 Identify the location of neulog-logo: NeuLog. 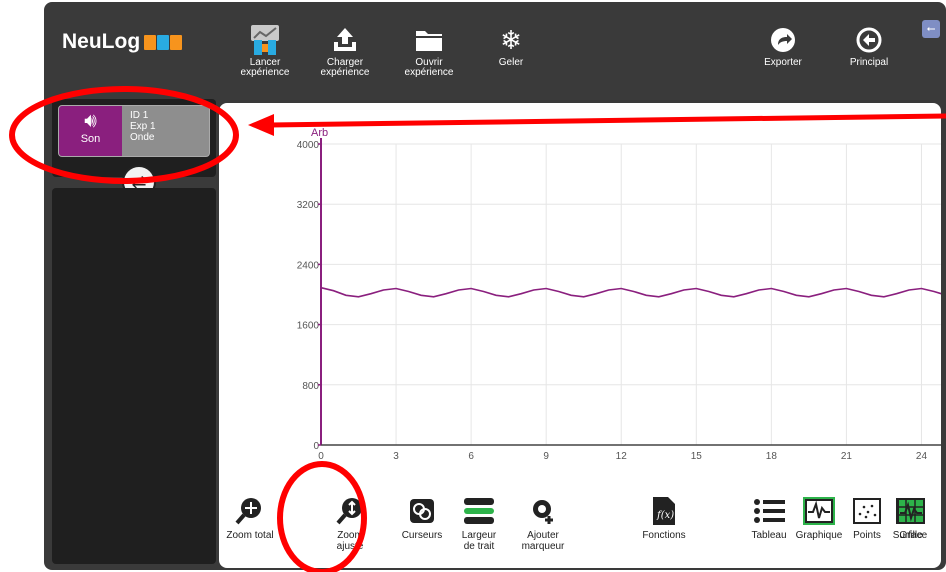
(122, 42).